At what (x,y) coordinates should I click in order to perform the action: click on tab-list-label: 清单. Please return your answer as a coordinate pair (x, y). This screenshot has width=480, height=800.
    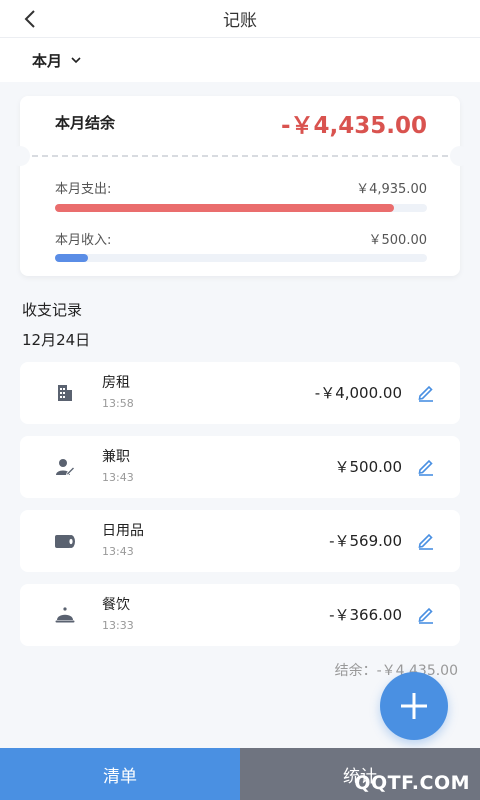
    Looking at the image, I should click on (120, 776).